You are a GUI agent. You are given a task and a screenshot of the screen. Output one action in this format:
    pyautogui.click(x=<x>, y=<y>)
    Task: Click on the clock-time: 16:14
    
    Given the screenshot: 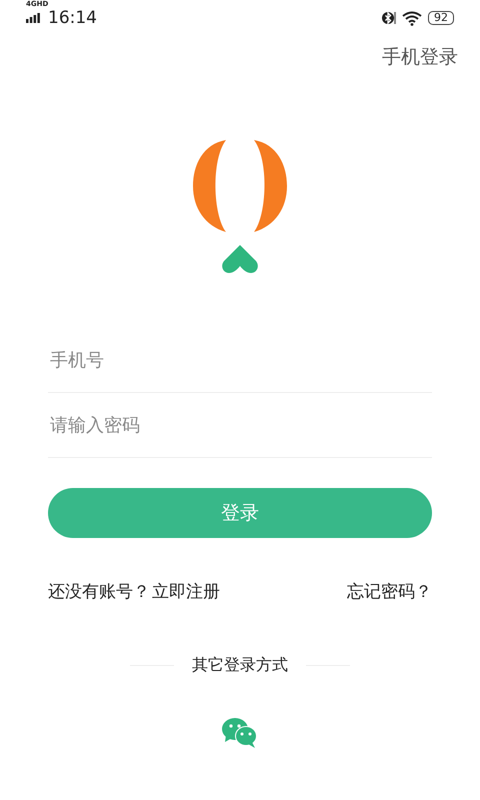 What is the action you would take?
    pyautogui.click(x=72, y=18)
    